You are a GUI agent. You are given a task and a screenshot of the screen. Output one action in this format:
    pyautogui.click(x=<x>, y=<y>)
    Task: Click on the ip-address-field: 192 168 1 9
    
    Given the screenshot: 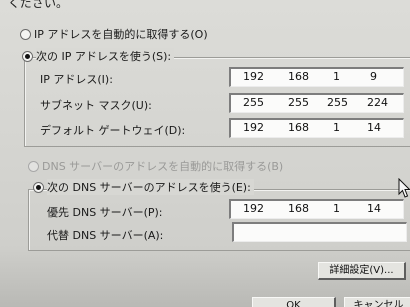 What is the action you would take?
    pyautogui.click(x=316, y=77)
    